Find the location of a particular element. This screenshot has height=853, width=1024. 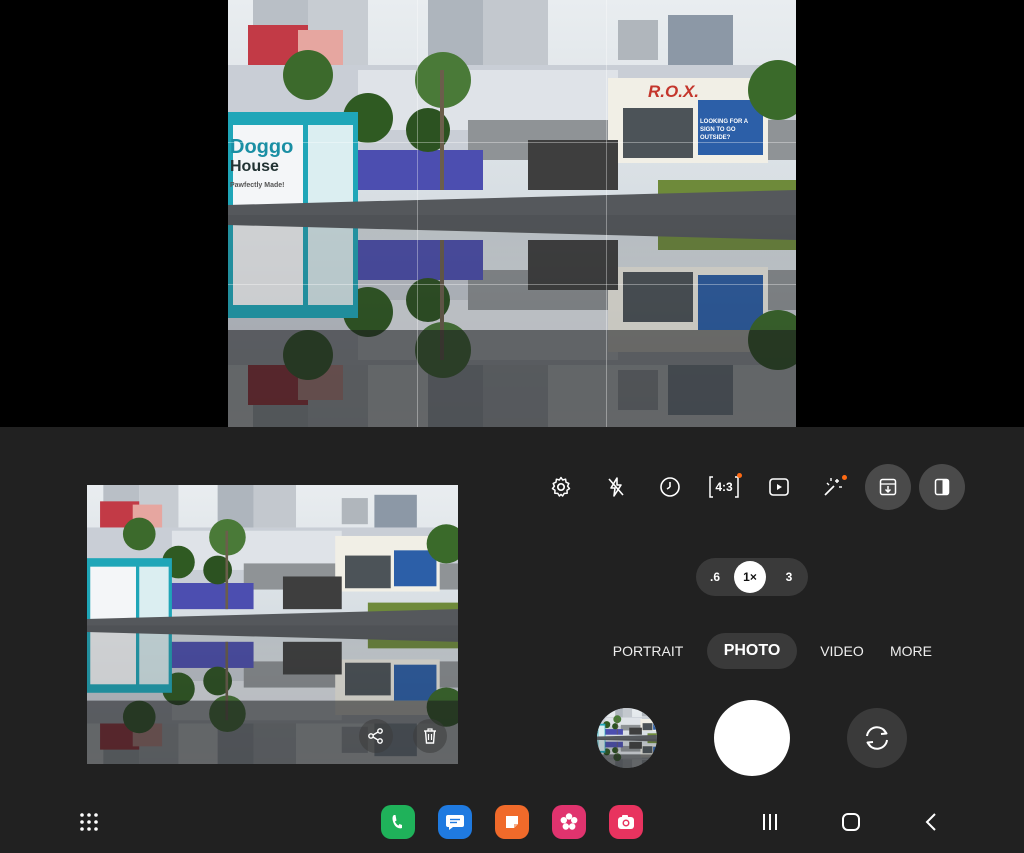

filters-button is located at coordinates (833, 487).